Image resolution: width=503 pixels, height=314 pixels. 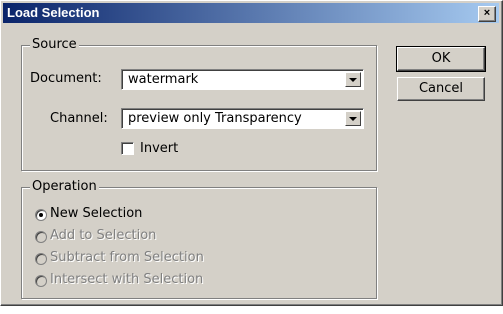 What do you see at coordinates (53, 12) in the screenshot?
I see `dialog-title: Load Selection` at bounding box center [53, 12].